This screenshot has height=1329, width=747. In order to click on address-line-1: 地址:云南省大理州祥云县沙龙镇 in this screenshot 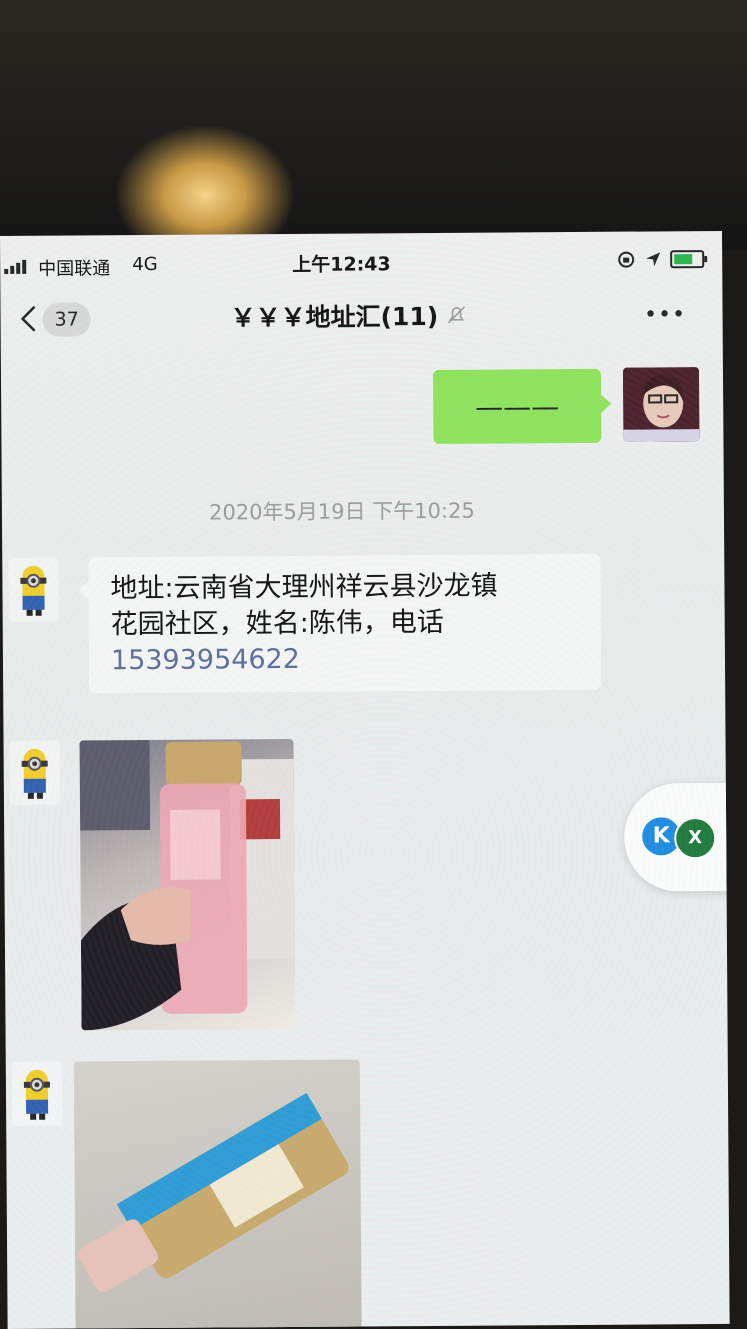, I will do `click(304, 587)`.